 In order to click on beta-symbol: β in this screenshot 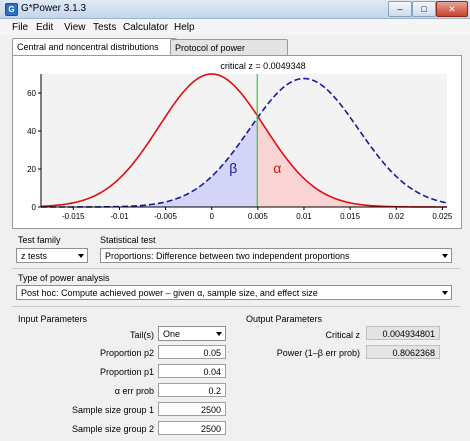, I will do `click(233, 168)`.